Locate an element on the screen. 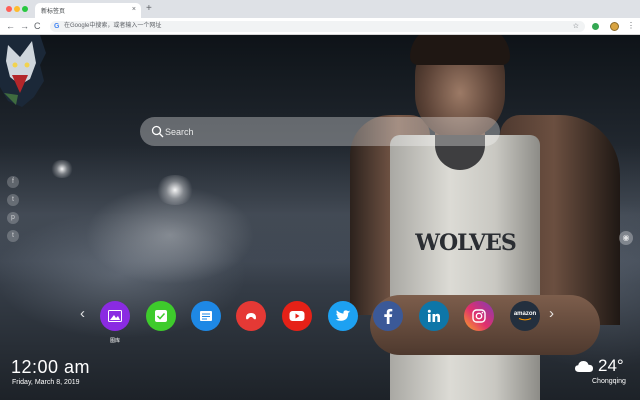  twitter-app-button is located at coordinates (343, 316).